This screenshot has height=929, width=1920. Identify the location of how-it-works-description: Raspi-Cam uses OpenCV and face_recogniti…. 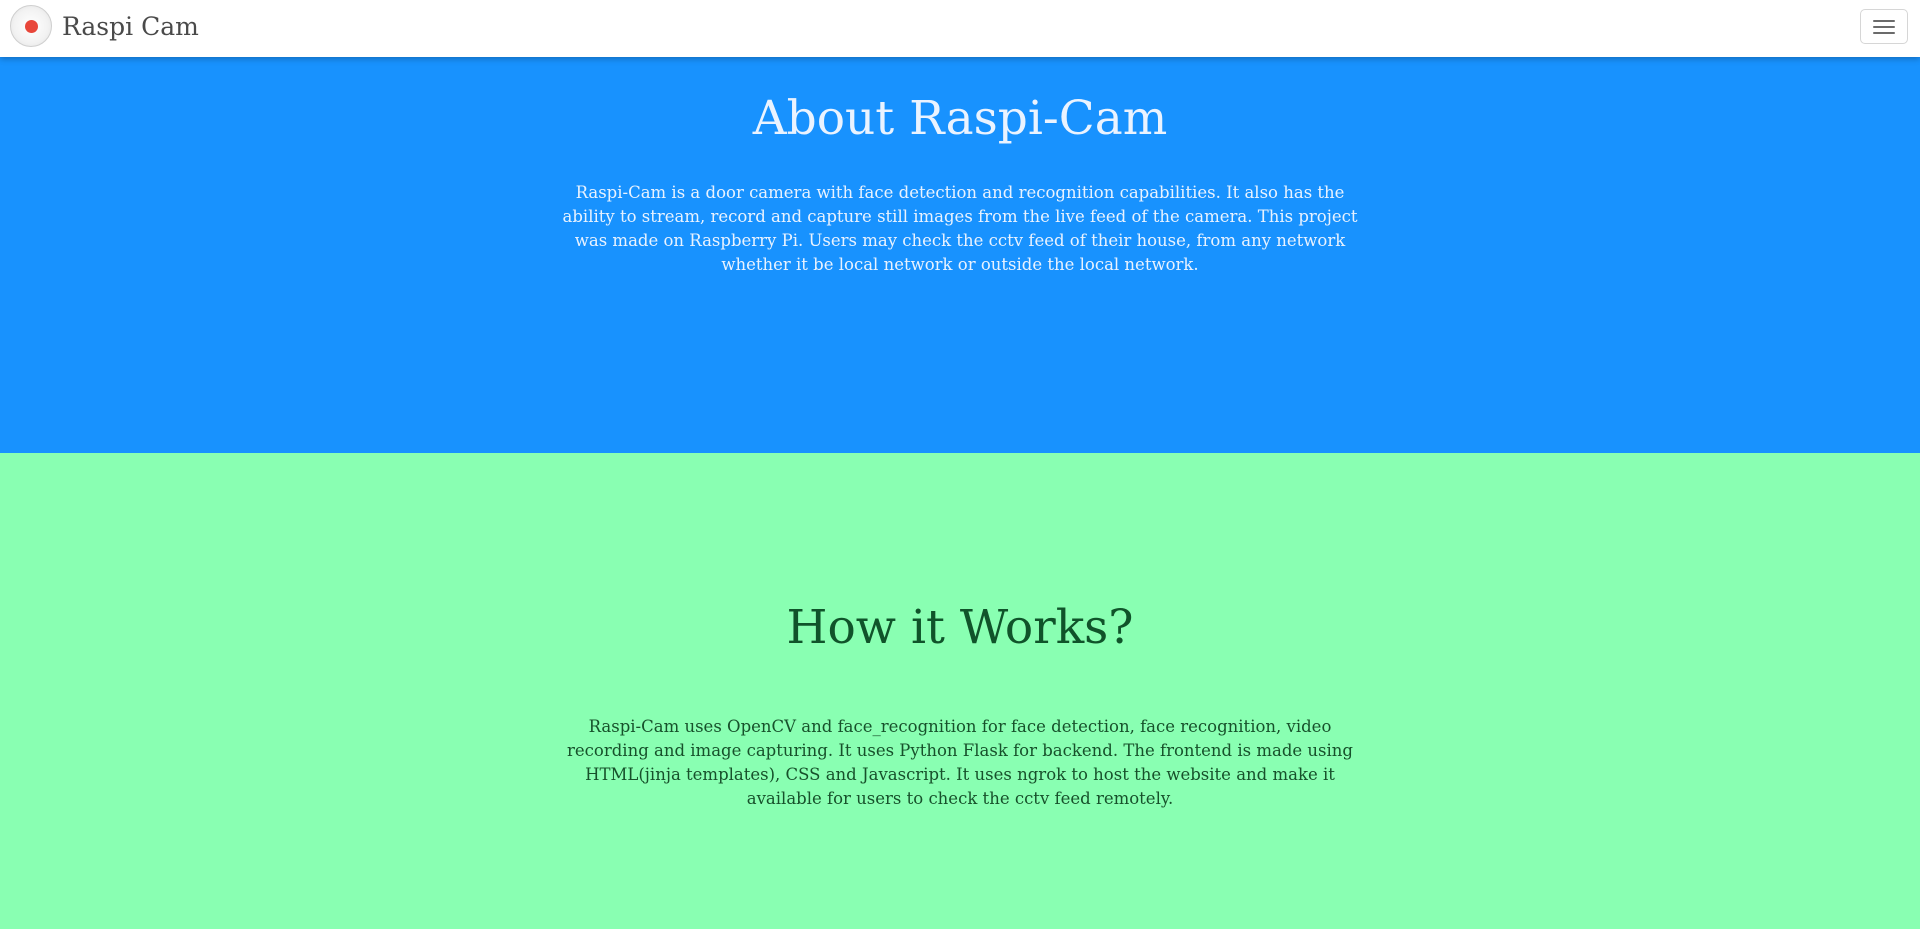
(960, 762).